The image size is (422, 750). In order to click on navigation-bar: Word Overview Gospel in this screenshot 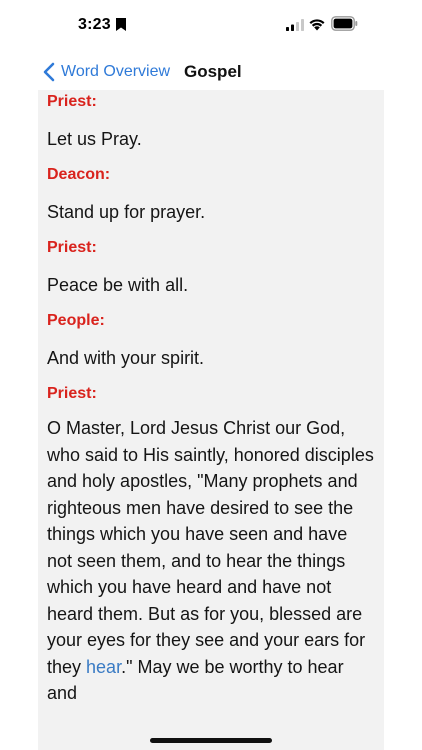, I will do `click(211, 71)`.